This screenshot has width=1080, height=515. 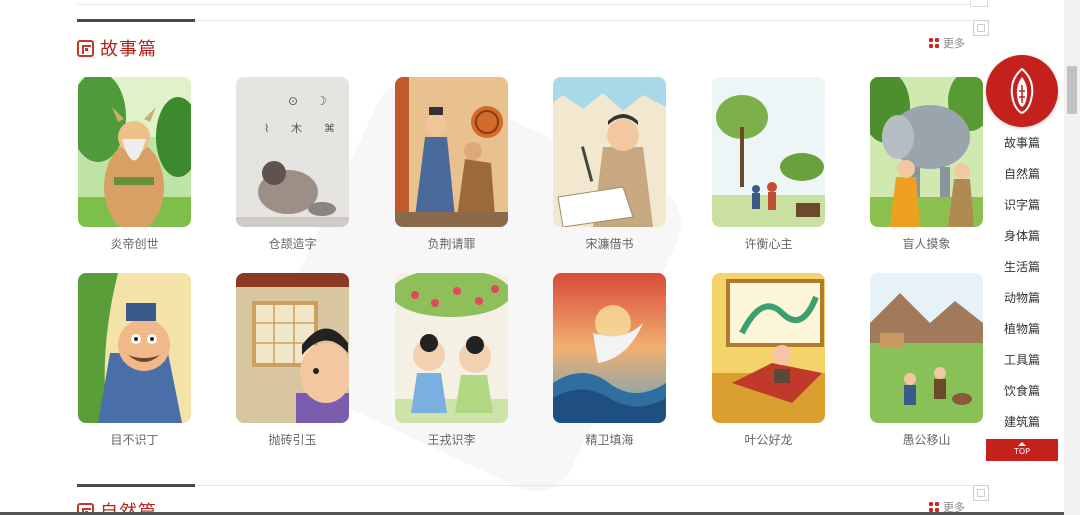 I want to click on story-card: 叶公好龙, so click(x=768, y=360).